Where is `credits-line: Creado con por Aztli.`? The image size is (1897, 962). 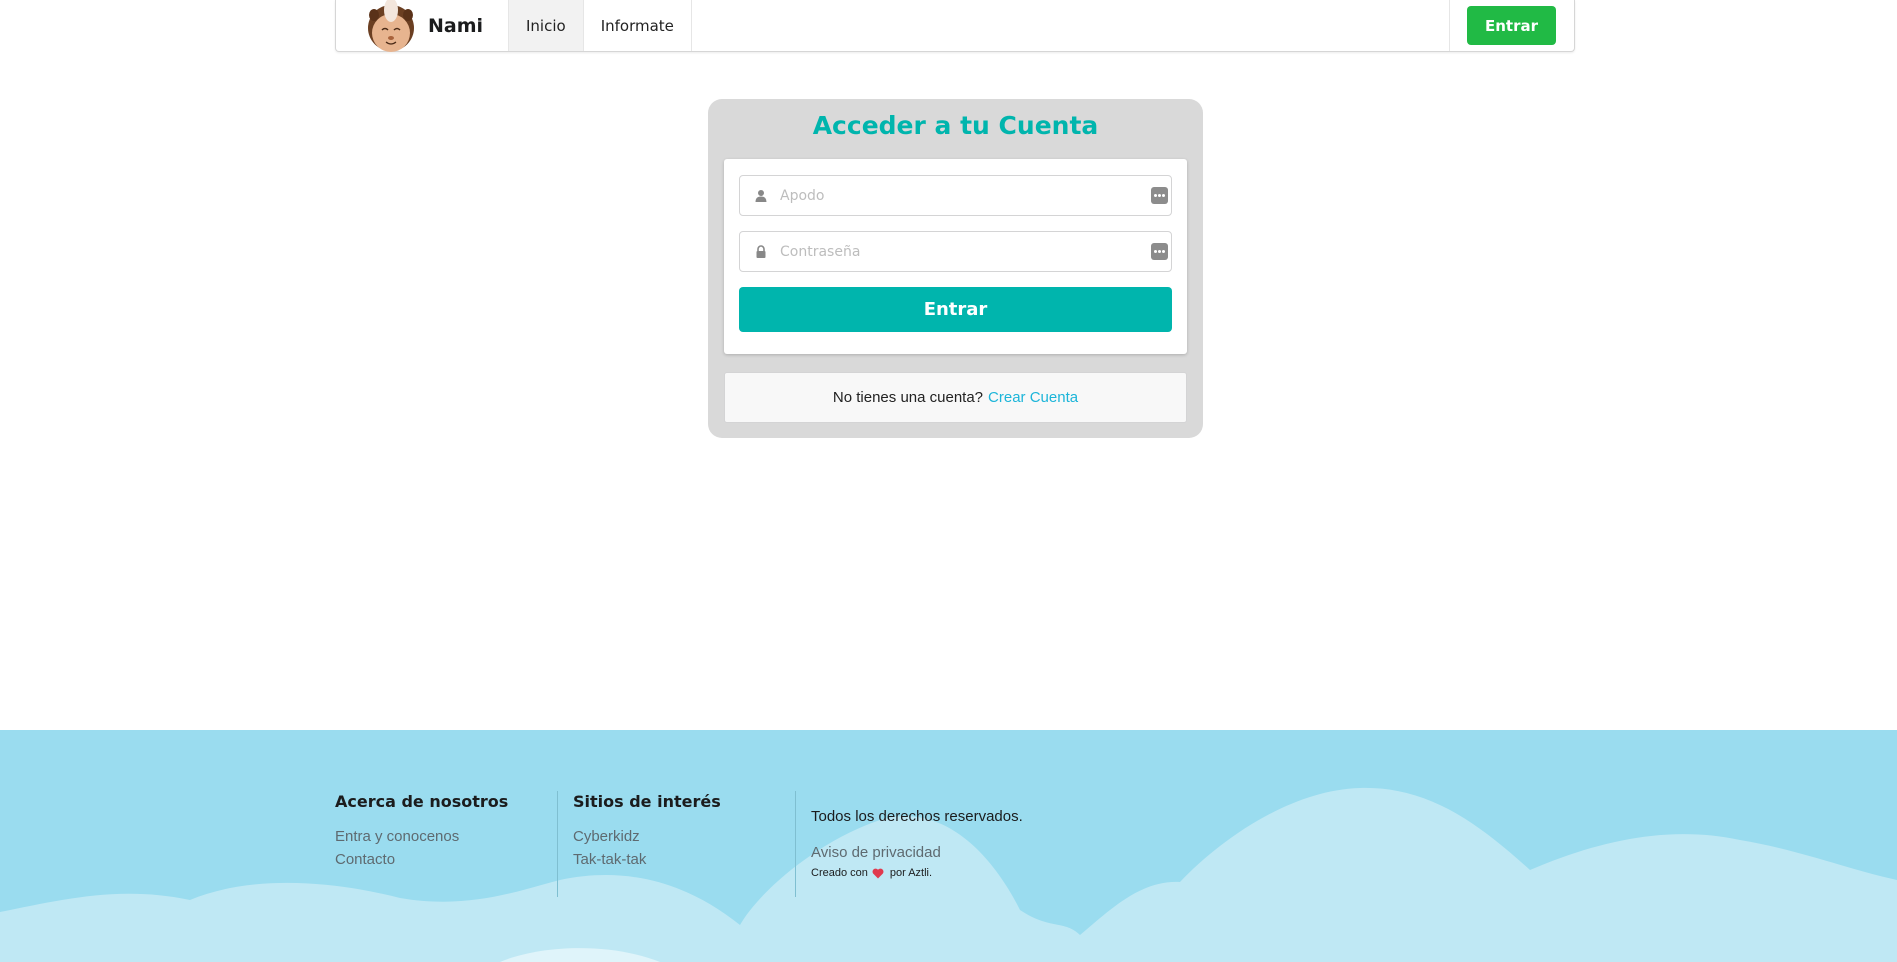
credits-line: Creado con por Aztli. is located at coordinates (917, 873).